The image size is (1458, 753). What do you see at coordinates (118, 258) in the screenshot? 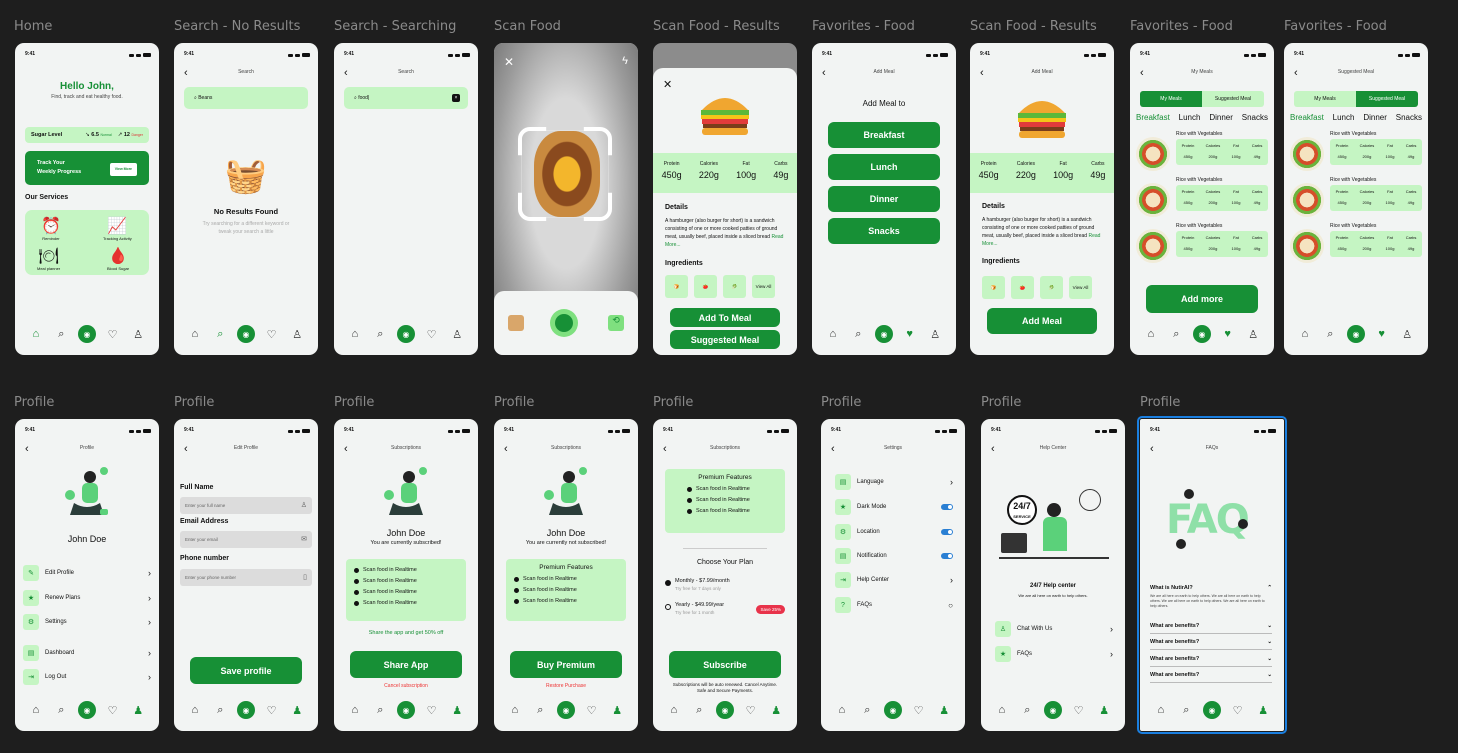
I see `service-blood-sugar: 🩸 Blood Sugar` at bounding box center [118, 258].